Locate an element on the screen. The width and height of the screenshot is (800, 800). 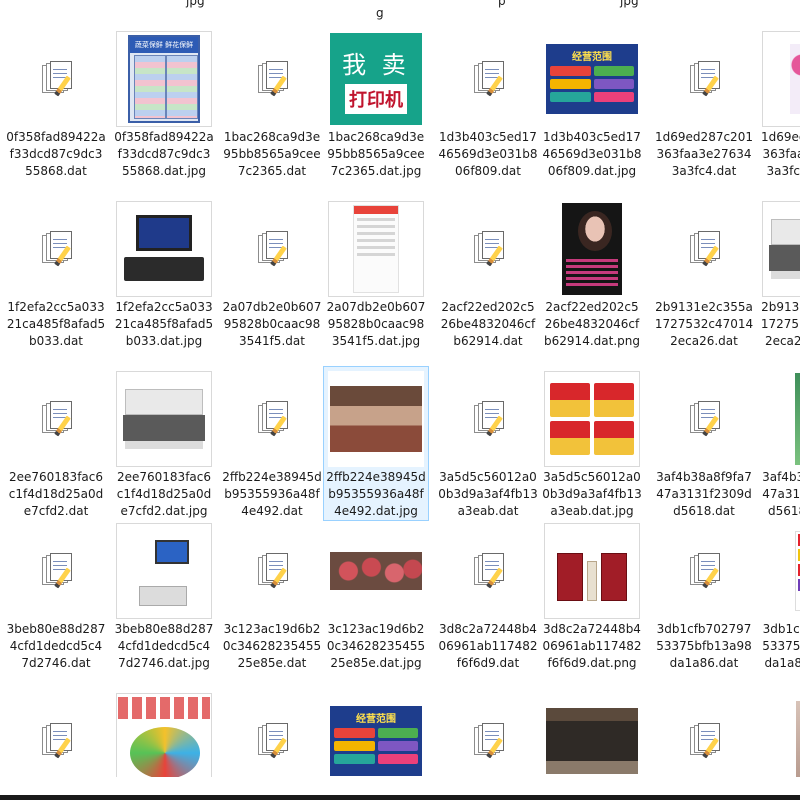
image-file-item: 3d8c2a72448b406961ab117482f6f6d9.dat.png is located at coordinates (592, 595).